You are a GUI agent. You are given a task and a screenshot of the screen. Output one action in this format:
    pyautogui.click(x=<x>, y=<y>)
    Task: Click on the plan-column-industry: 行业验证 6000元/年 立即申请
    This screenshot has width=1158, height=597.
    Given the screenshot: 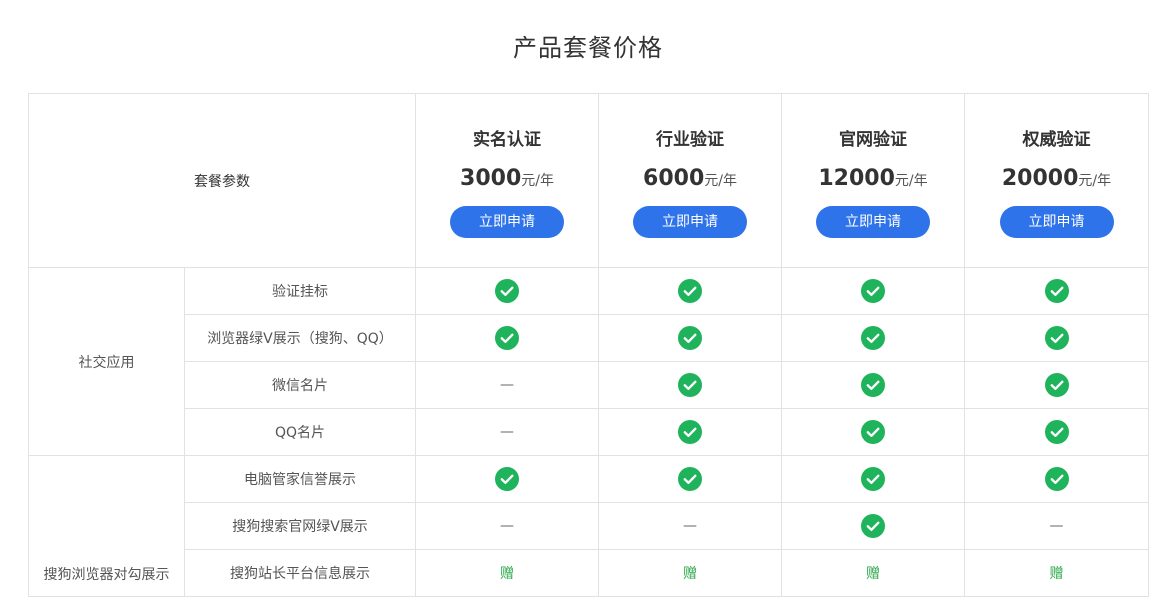 What is the action you would take?
    pyautogui.click(x=690, y=180)
    